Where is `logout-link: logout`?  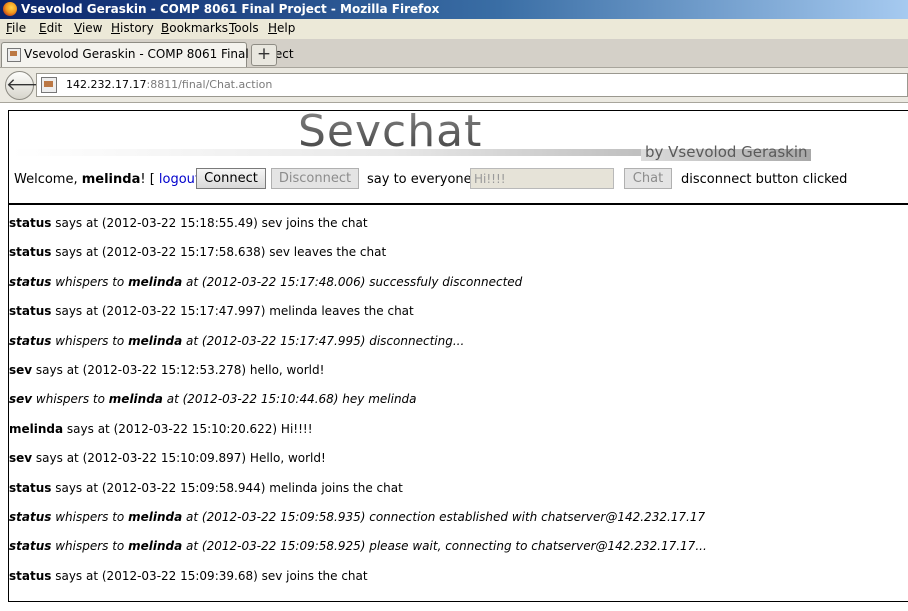
logout-link: logout is located at coordinates (179, 179).